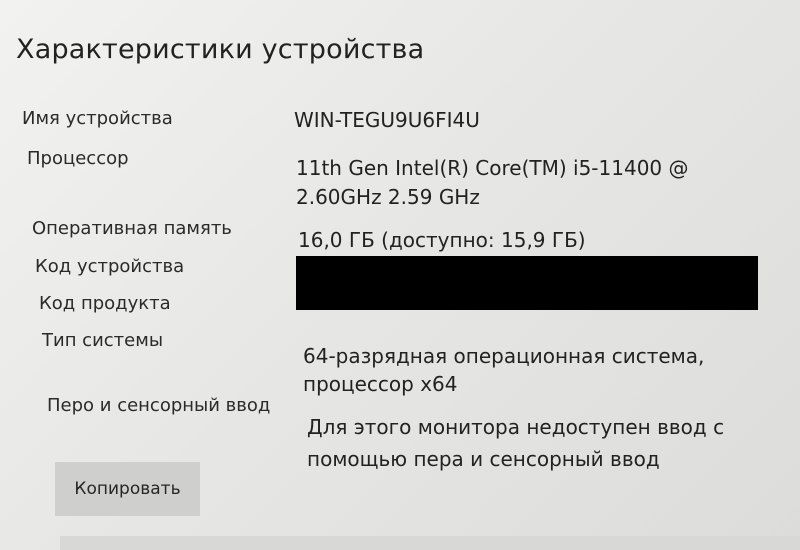 This screenshot has width=800, height=550. I want to click on partially-visible-lower-control, so click(430, 543).